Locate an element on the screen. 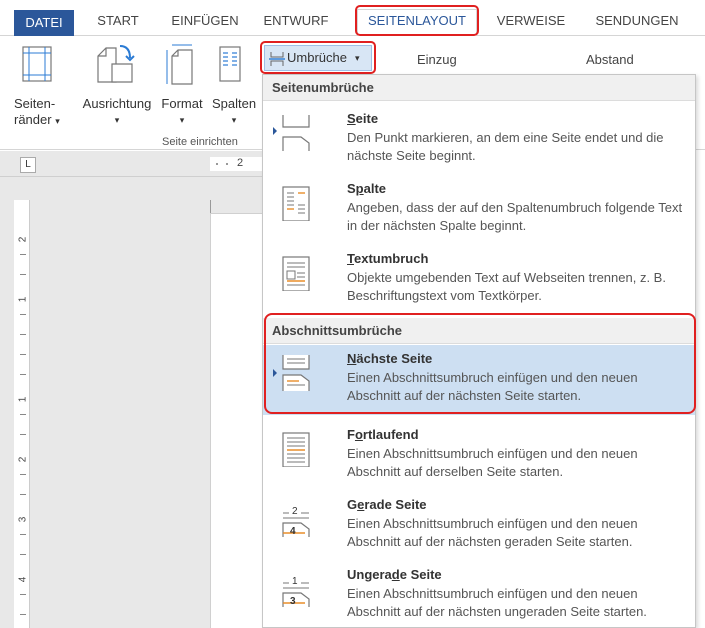 The image size is (705, 628). icon-number: 1 is located at coordinates (295, 581).